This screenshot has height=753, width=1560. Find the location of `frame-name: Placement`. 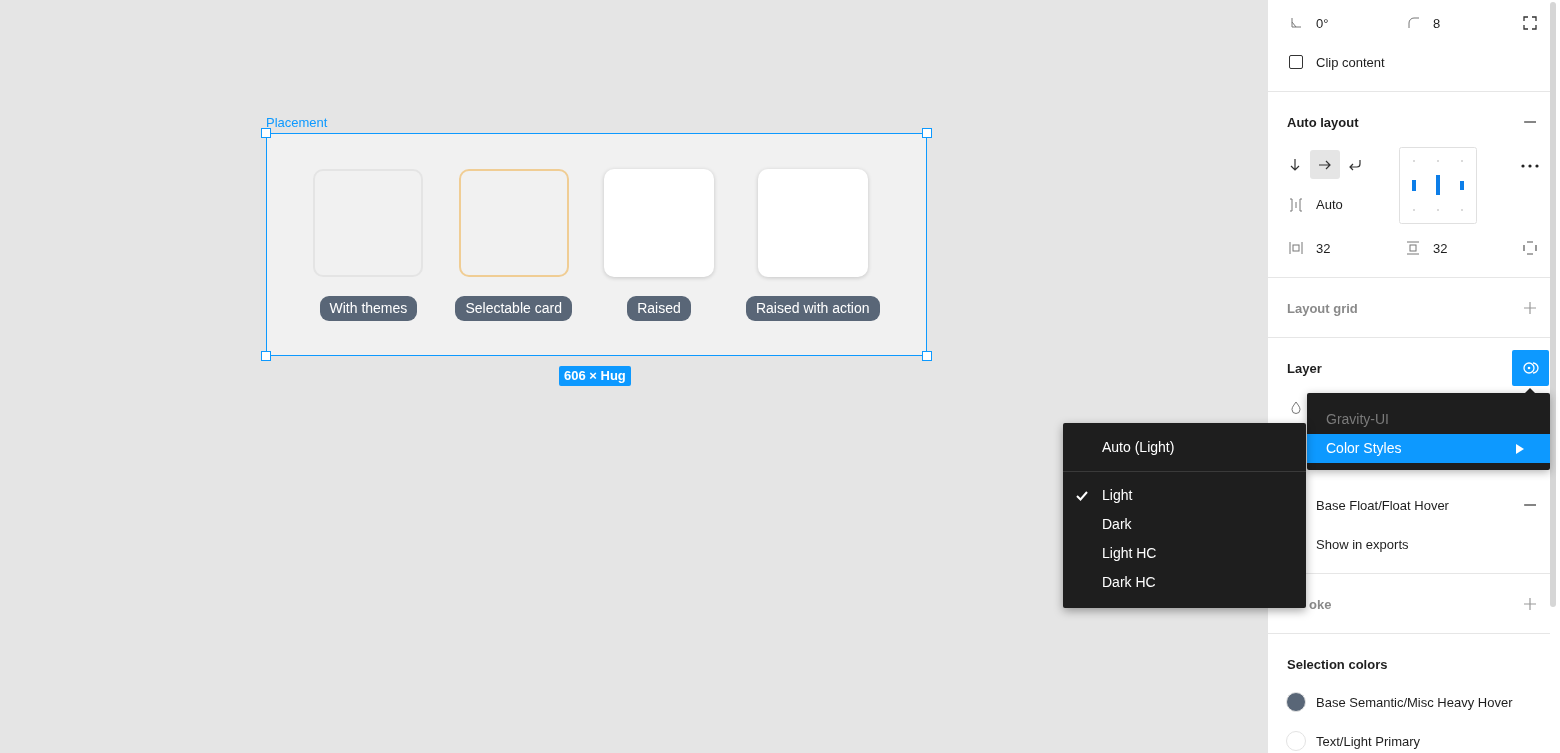

frame-name: Placement is located at coordinates (297, 122).